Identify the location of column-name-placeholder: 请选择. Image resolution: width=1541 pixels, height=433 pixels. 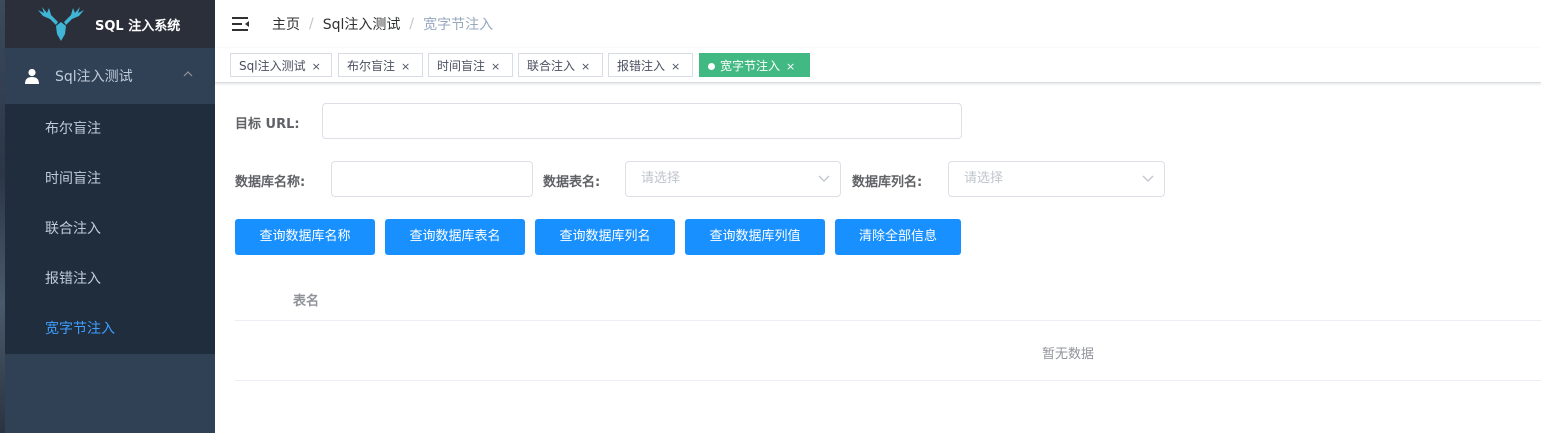
(984, 178).